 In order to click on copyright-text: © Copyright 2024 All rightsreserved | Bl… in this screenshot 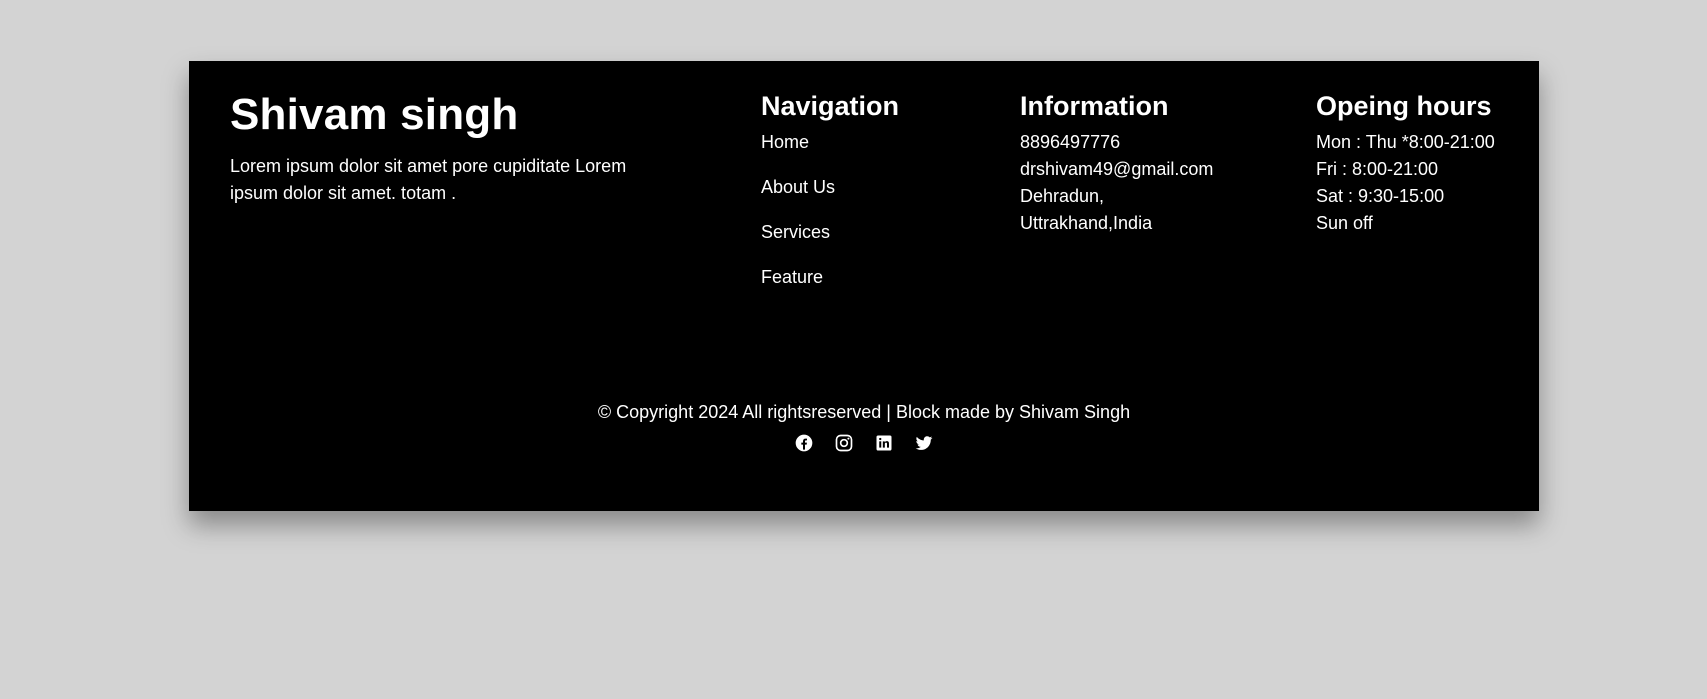, I will do `click(864, 412)`.